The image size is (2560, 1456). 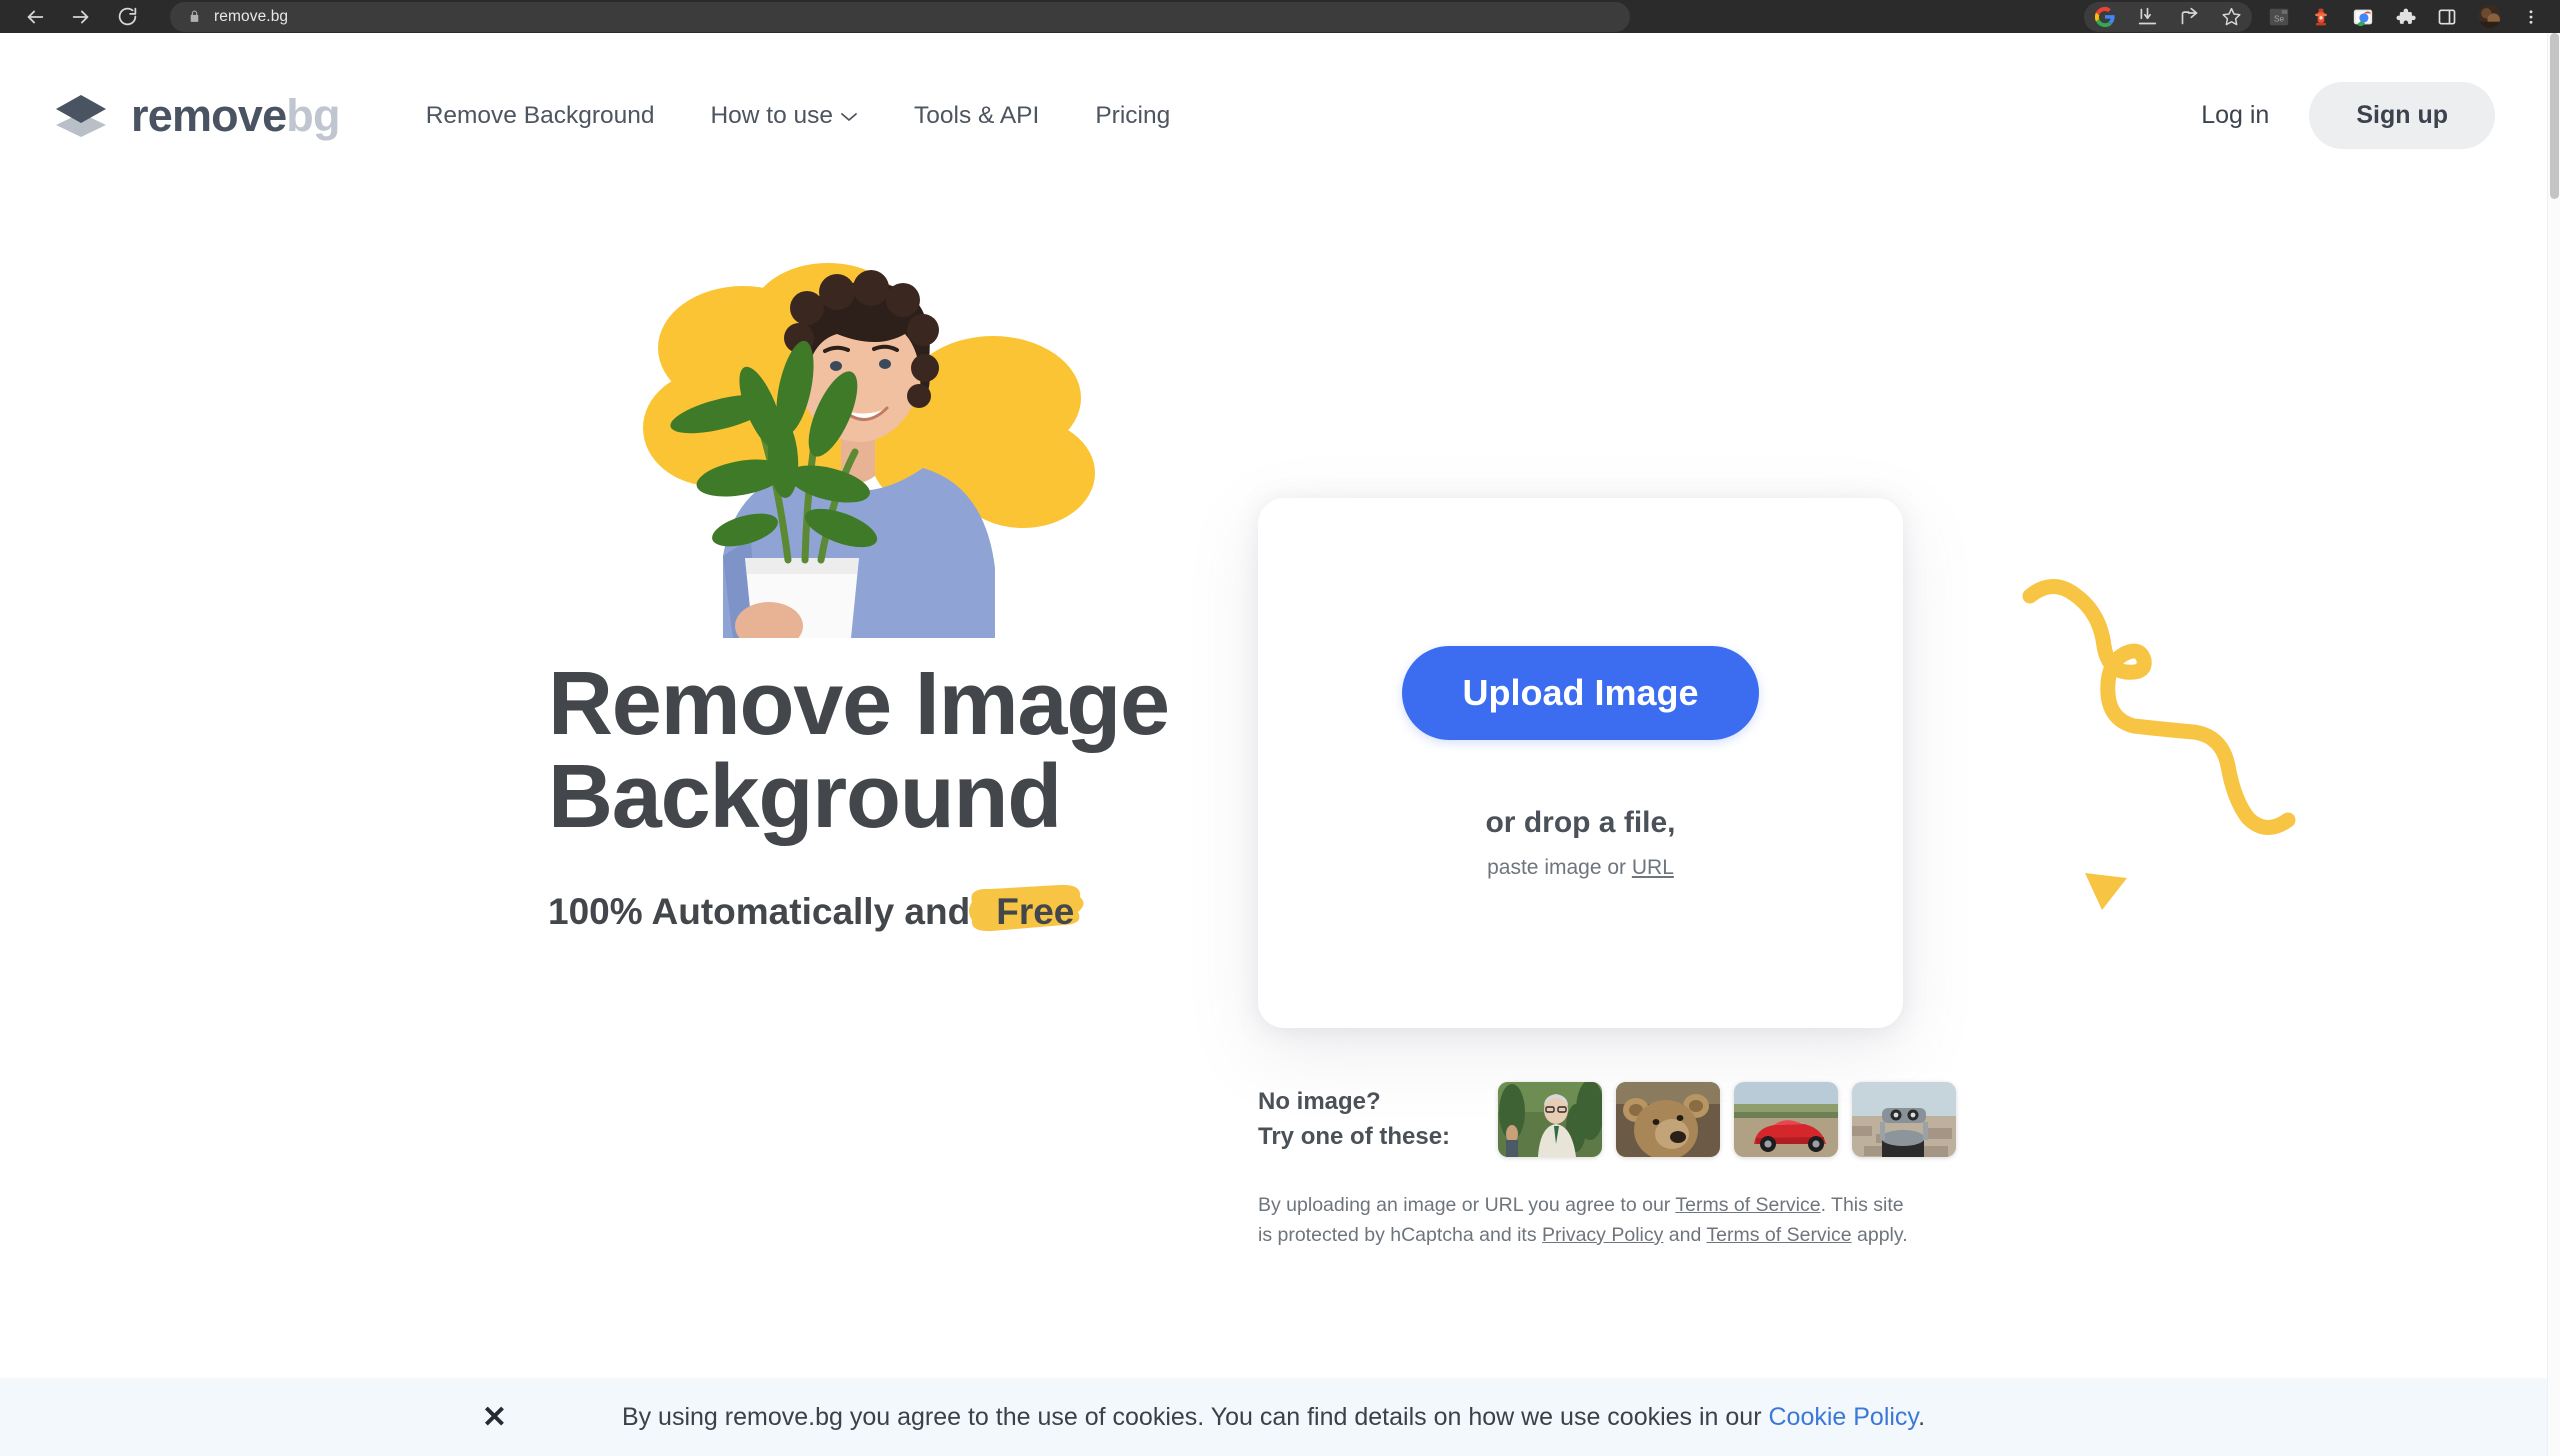 I want to click on download-icon, so click(x=2147, y=17).